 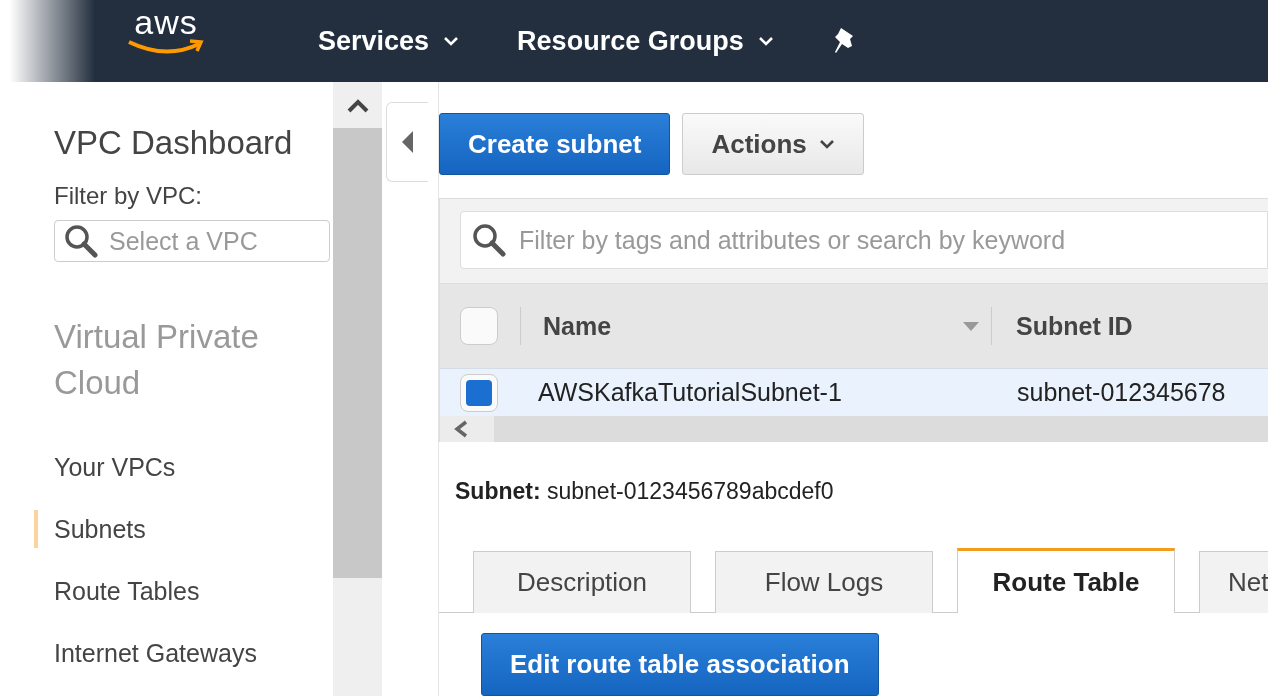 What do you see at coordinates (773, 144) in the screenshot?
I see `actions-button: Actions` at bounding box center [773, 144].